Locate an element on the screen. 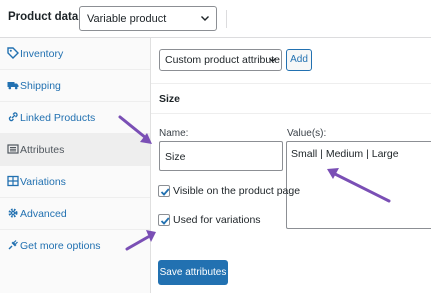 This screenshot has height=293, width=431. attribute-taxonomy-select: Custom product attribute is located at coordinates (220, 60).